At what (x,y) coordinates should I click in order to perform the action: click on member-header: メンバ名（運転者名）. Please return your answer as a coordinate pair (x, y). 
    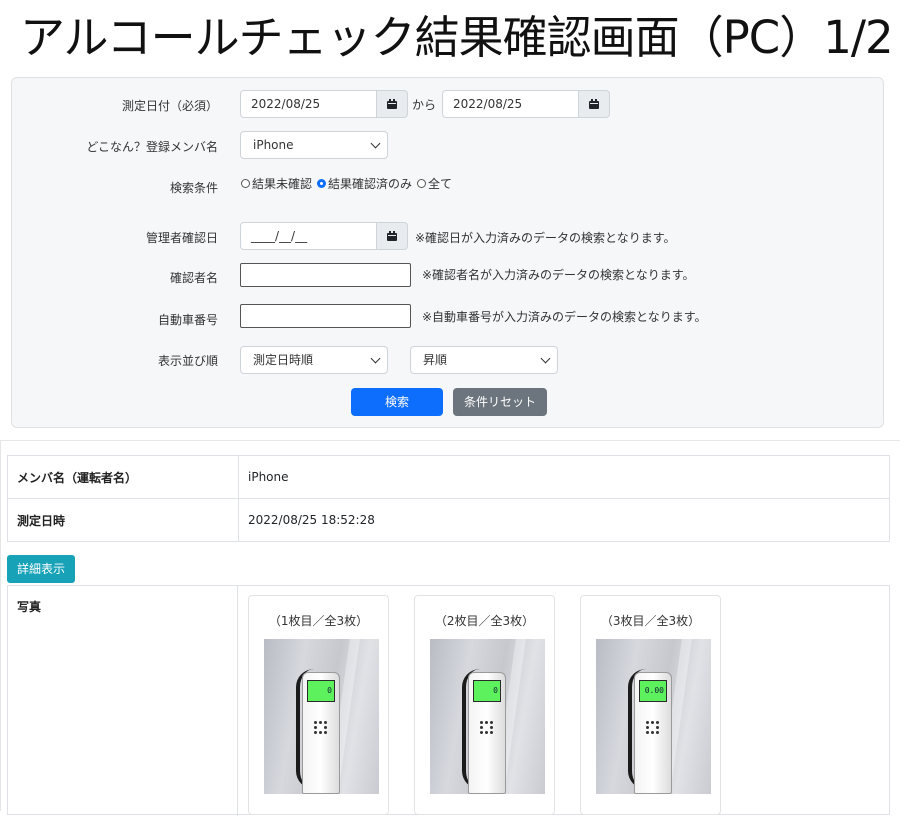
    Looking at the image, I should click on (123, 477).